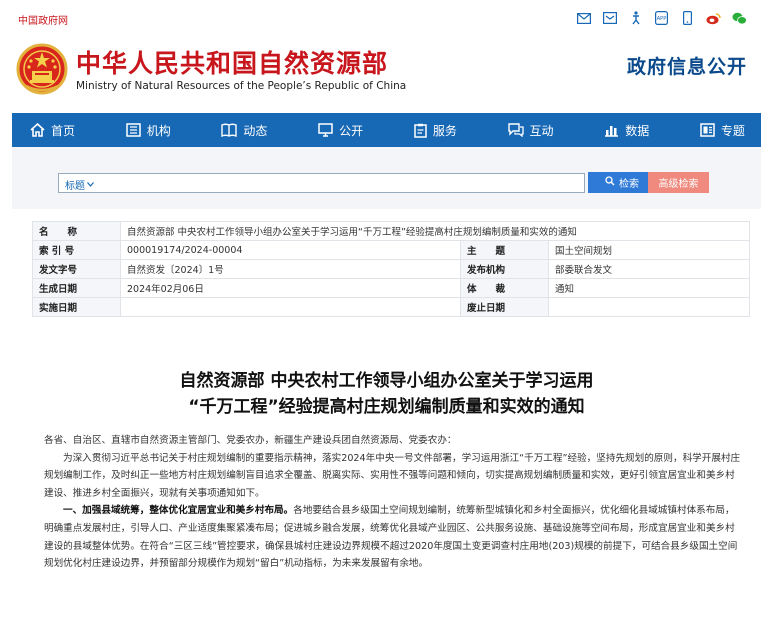 The height and width of the screenshot is (621, 773). Describe the element at coordinates (649, 269) in the screenshot. I see `meta-issuer-value: 部委联合发文` at that location.